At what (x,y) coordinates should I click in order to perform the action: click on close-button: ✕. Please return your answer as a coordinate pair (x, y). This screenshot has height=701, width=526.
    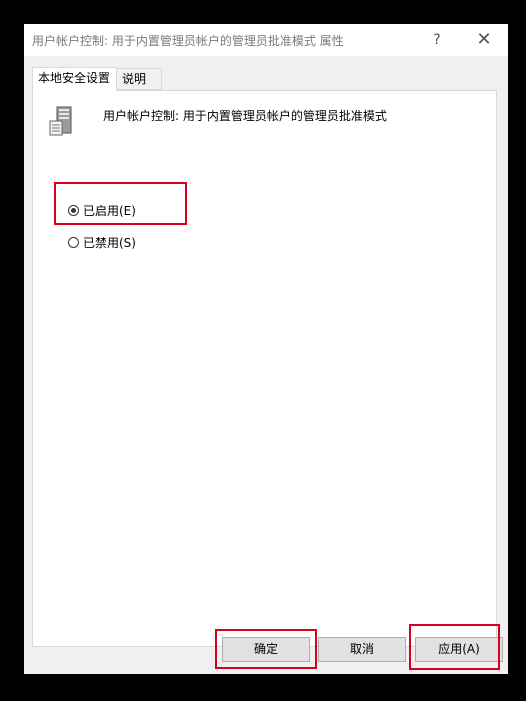
    Looking at the image, I should click on (484, 40).